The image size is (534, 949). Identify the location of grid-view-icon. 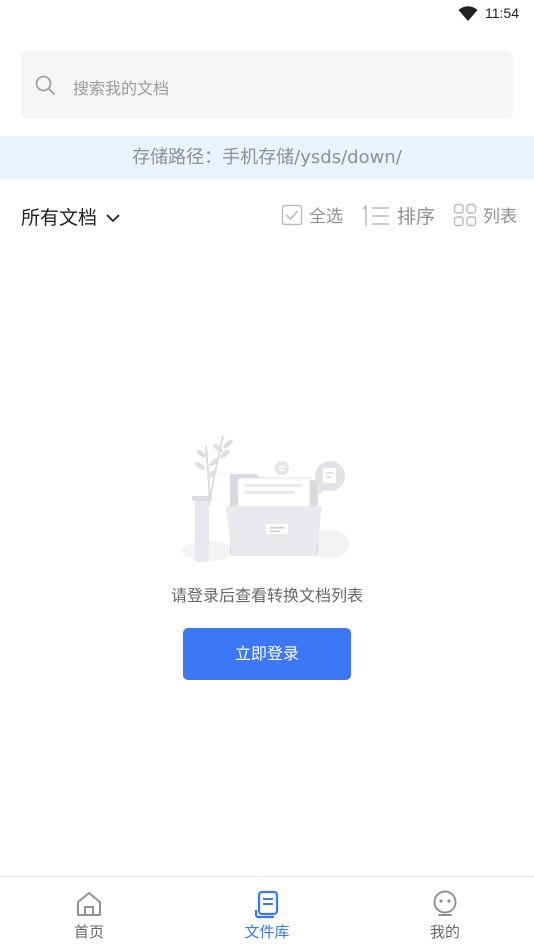
(465, 214).